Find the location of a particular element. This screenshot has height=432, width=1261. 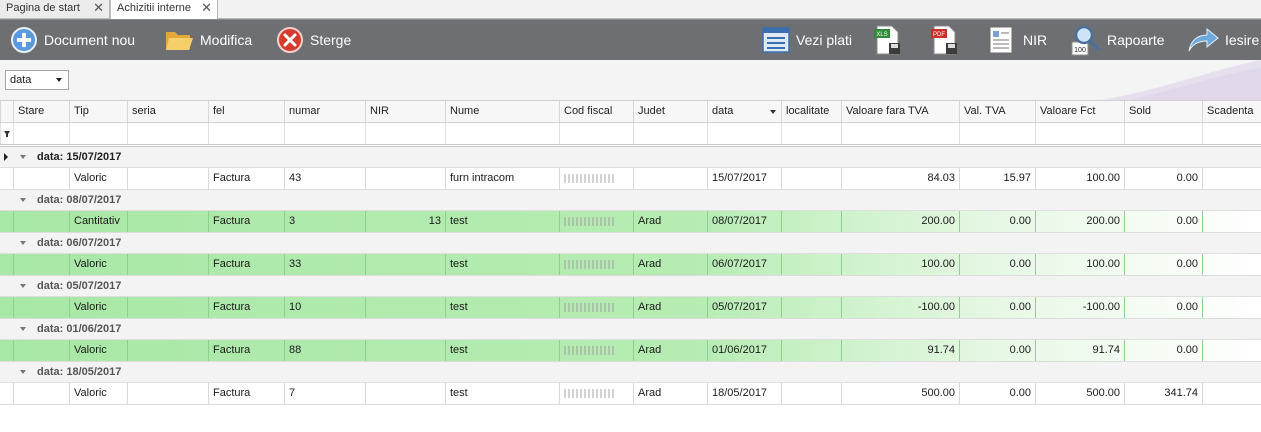

column-header-13: Valoare Fct is located at coordinates (1079, 111).